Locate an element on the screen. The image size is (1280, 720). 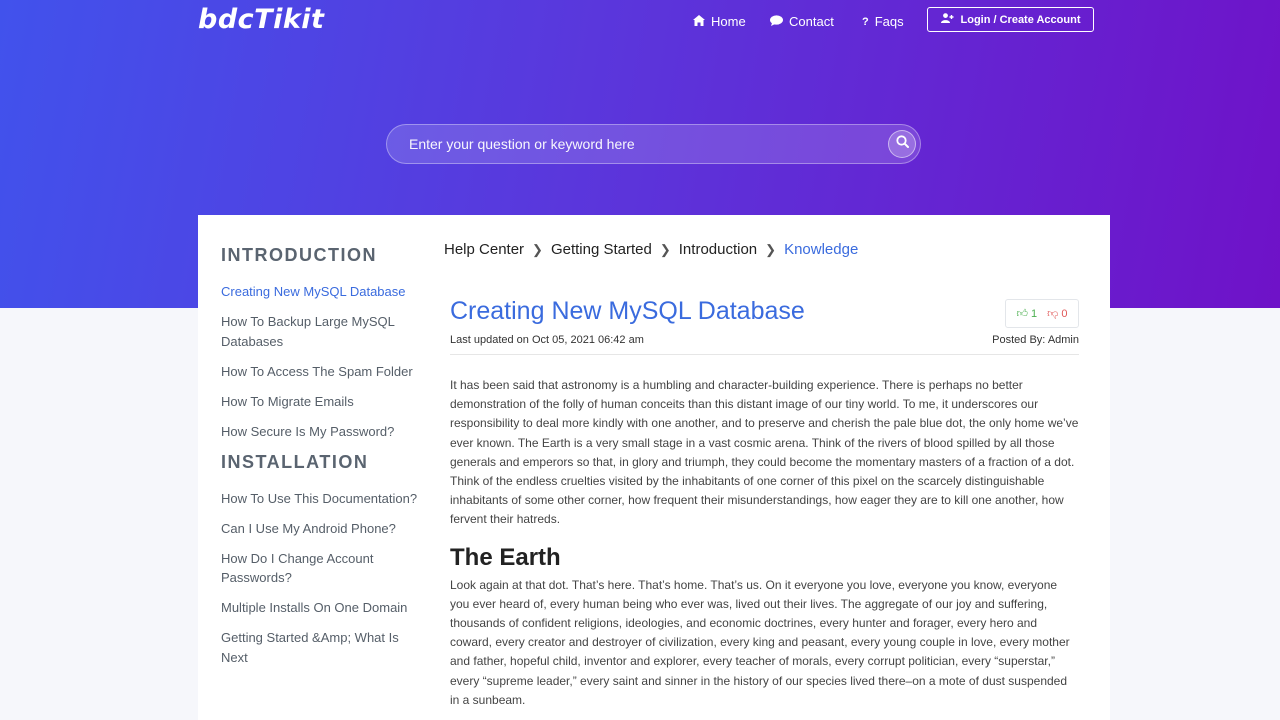
search-icon is located at coordinates (902, 144).